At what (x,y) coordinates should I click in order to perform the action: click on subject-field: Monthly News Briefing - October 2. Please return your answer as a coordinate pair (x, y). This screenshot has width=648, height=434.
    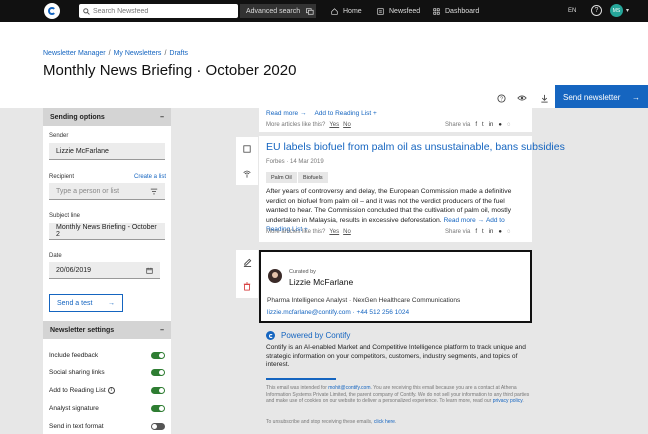
    Looking at the image, I should click on (107, 231).